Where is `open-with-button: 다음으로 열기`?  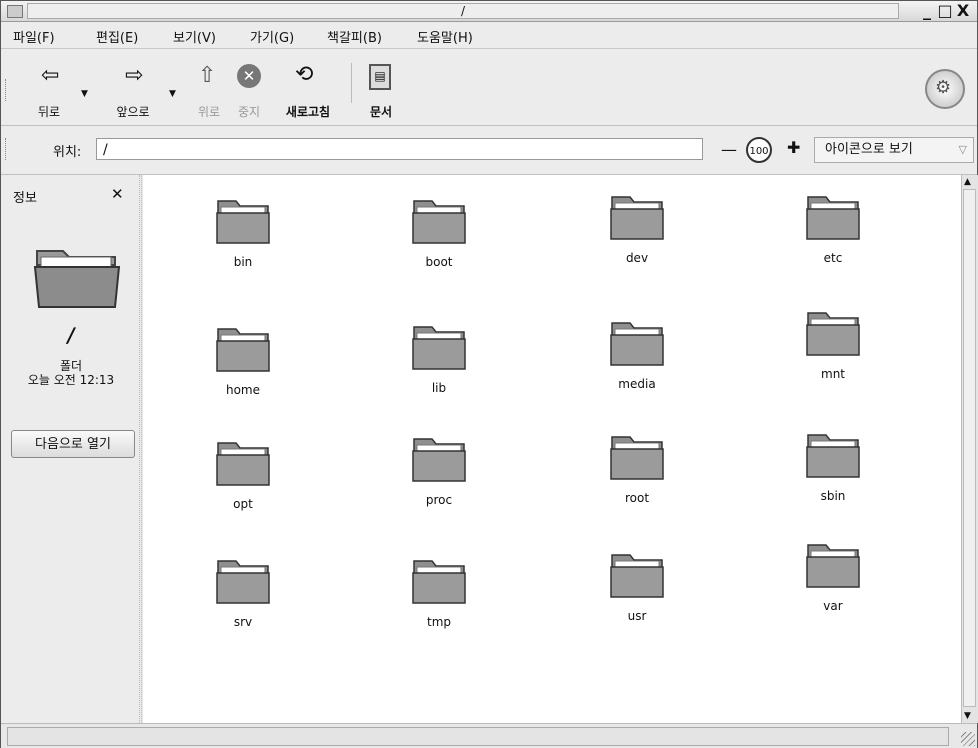
open-with-button: 다음으로 열기 is located at coordinates (73, 444).